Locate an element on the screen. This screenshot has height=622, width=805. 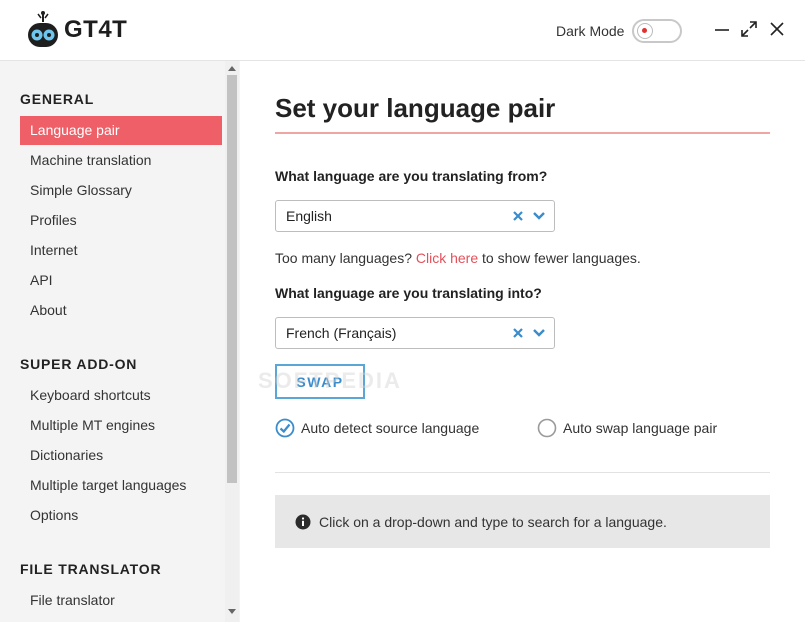
dark-mode-label: Dark Mode is located at coordinates (590, 31).